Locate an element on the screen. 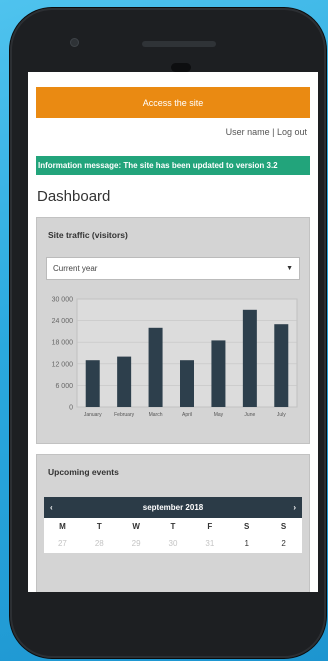 The width and height of the screenshot is (328, 661). speaker-grille is located at coordinates (179, 44).